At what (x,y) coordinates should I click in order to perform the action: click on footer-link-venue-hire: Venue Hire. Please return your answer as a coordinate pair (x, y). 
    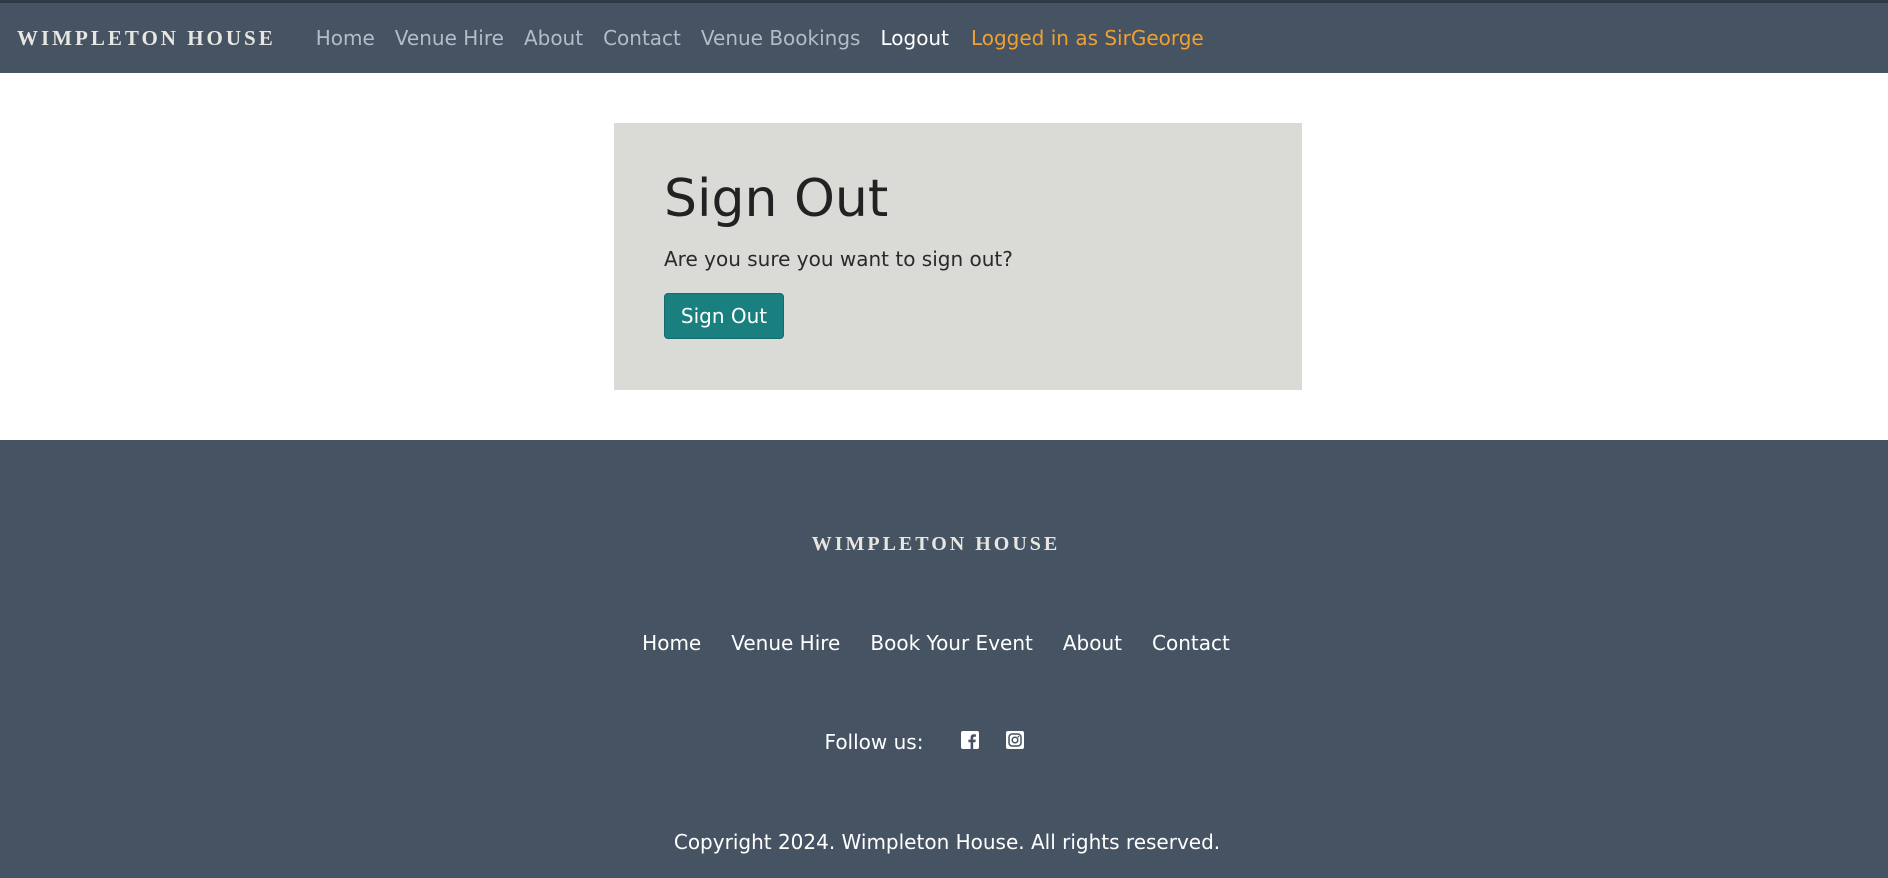
    Looking at the image, I should click on (785, 643).